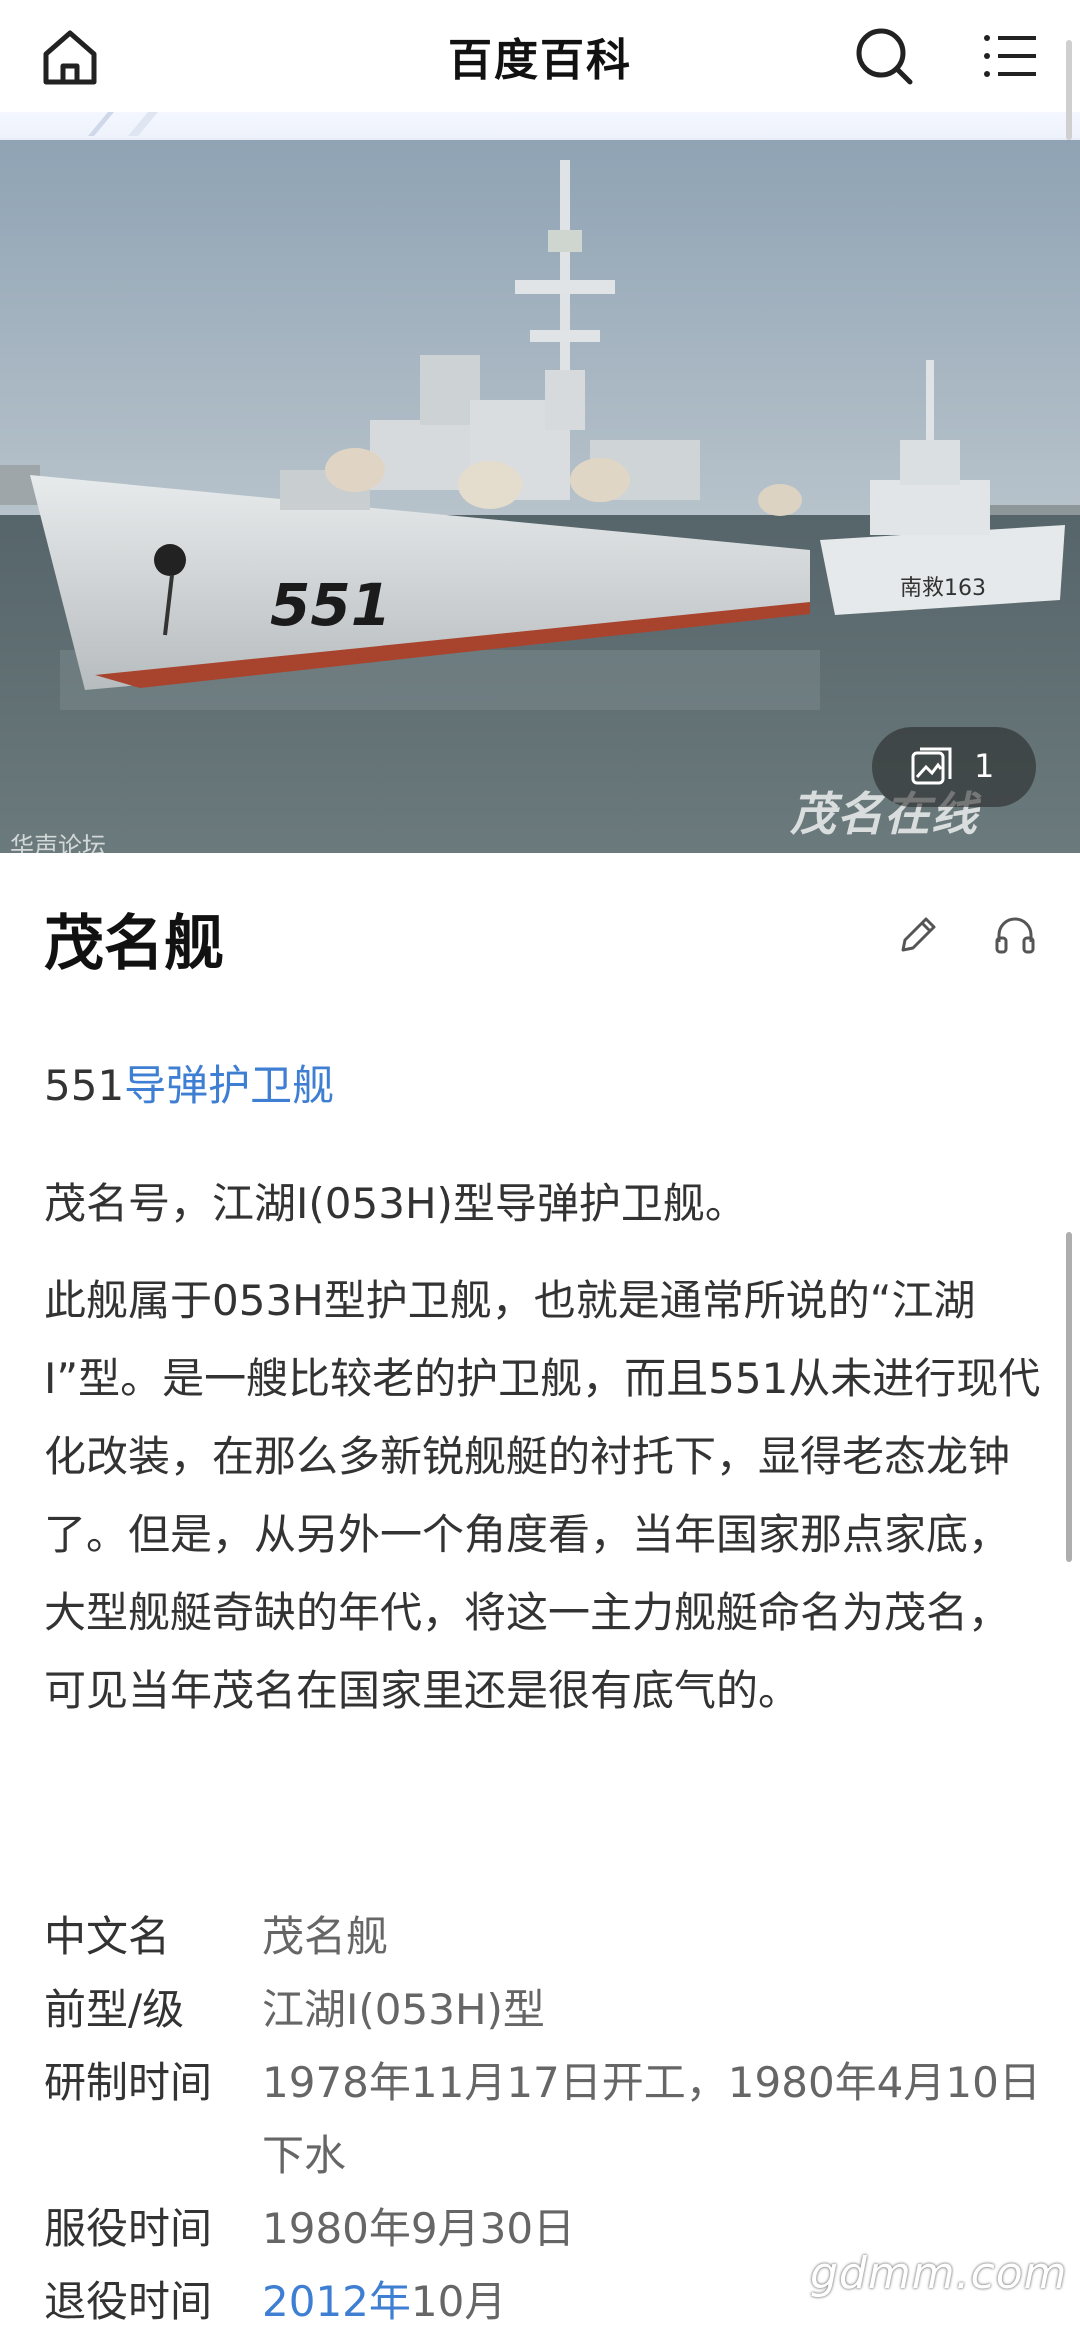 This screenshot has height=2340, width=1080. I want to click on info-key: 中文名, so click(107, 1936).